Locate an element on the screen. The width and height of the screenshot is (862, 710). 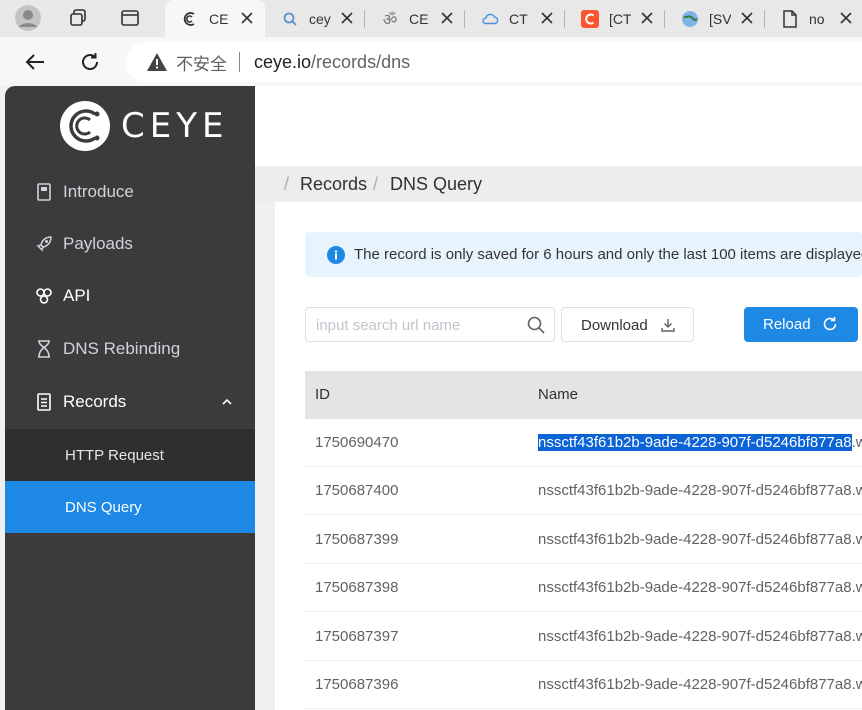
ceye-logo: CEYE is located at coordinates (143, 126).